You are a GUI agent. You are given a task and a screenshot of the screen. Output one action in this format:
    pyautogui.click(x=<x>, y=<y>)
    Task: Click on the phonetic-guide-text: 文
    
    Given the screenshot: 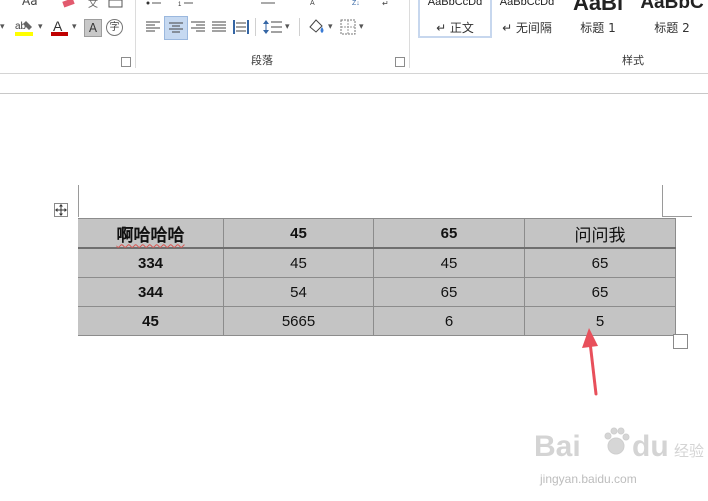 What is the action you would take?
    pyautogui.click(x=93, y=5)
    